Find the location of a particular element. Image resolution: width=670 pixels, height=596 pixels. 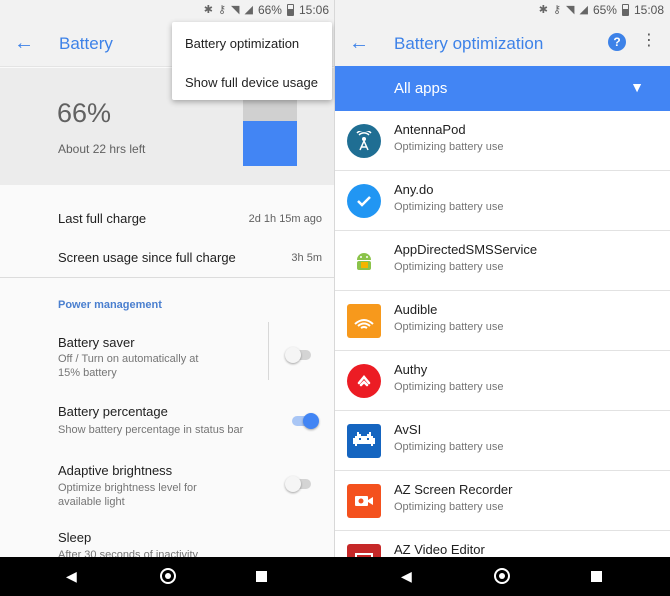

battery-percentage-title: Battery percentage is located at coordinates (113, 411).